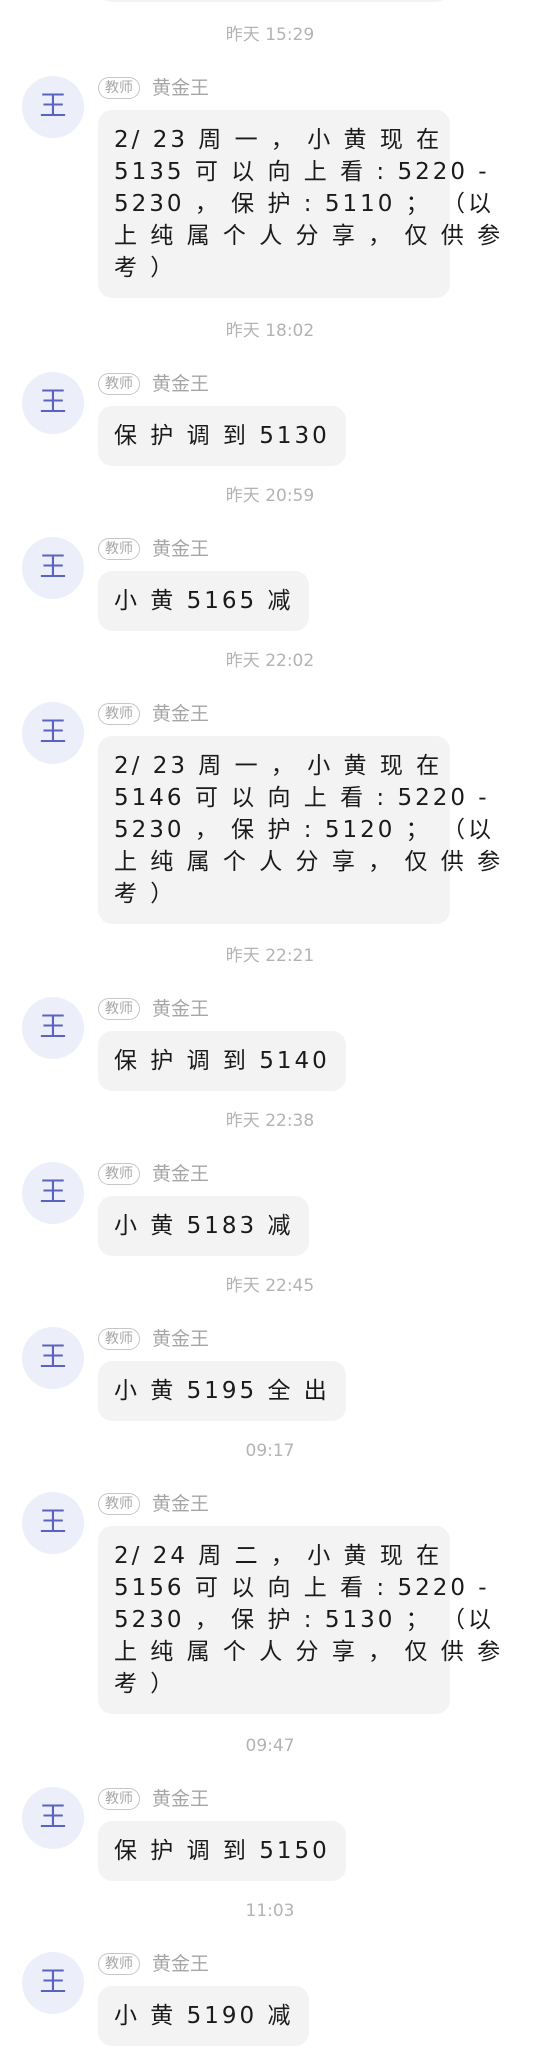 This screenshot has height=2068, width=540. I want to click on message-line: 5156 可 以 向 上 看 : 5220 -, so click(302, 1588).